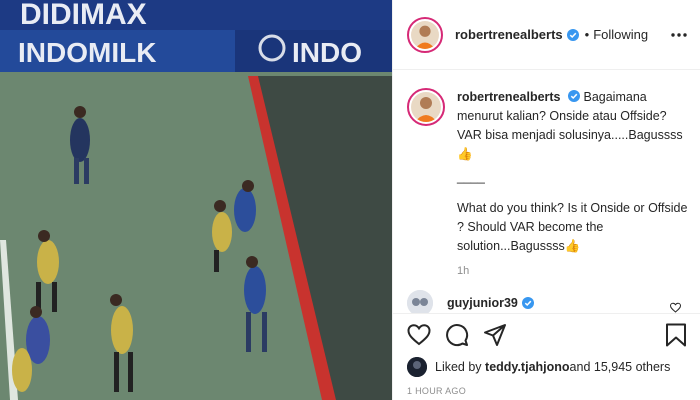  I want to click on banner-didimax: DIDIMAX, so click(83, 15).